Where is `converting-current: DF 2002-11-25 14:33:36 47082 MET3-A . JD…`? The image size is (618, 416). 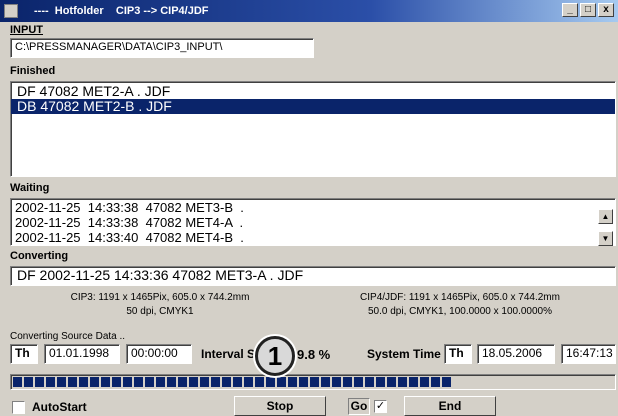 converting-current: DF 2002-11-25 14:33:36 47082 MET3-A . JD… is located at coordinates (313, 276).